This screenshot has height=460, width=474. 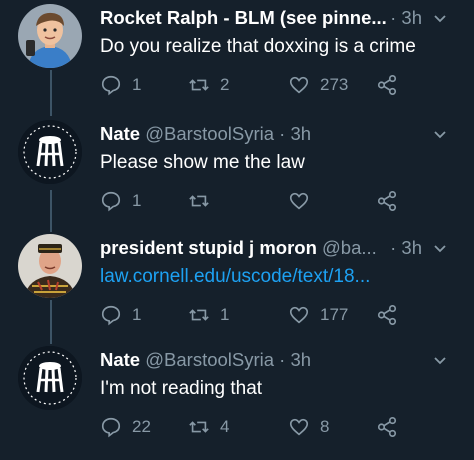 I want to click on retweet-button: 2, so click(x=208, y=85).